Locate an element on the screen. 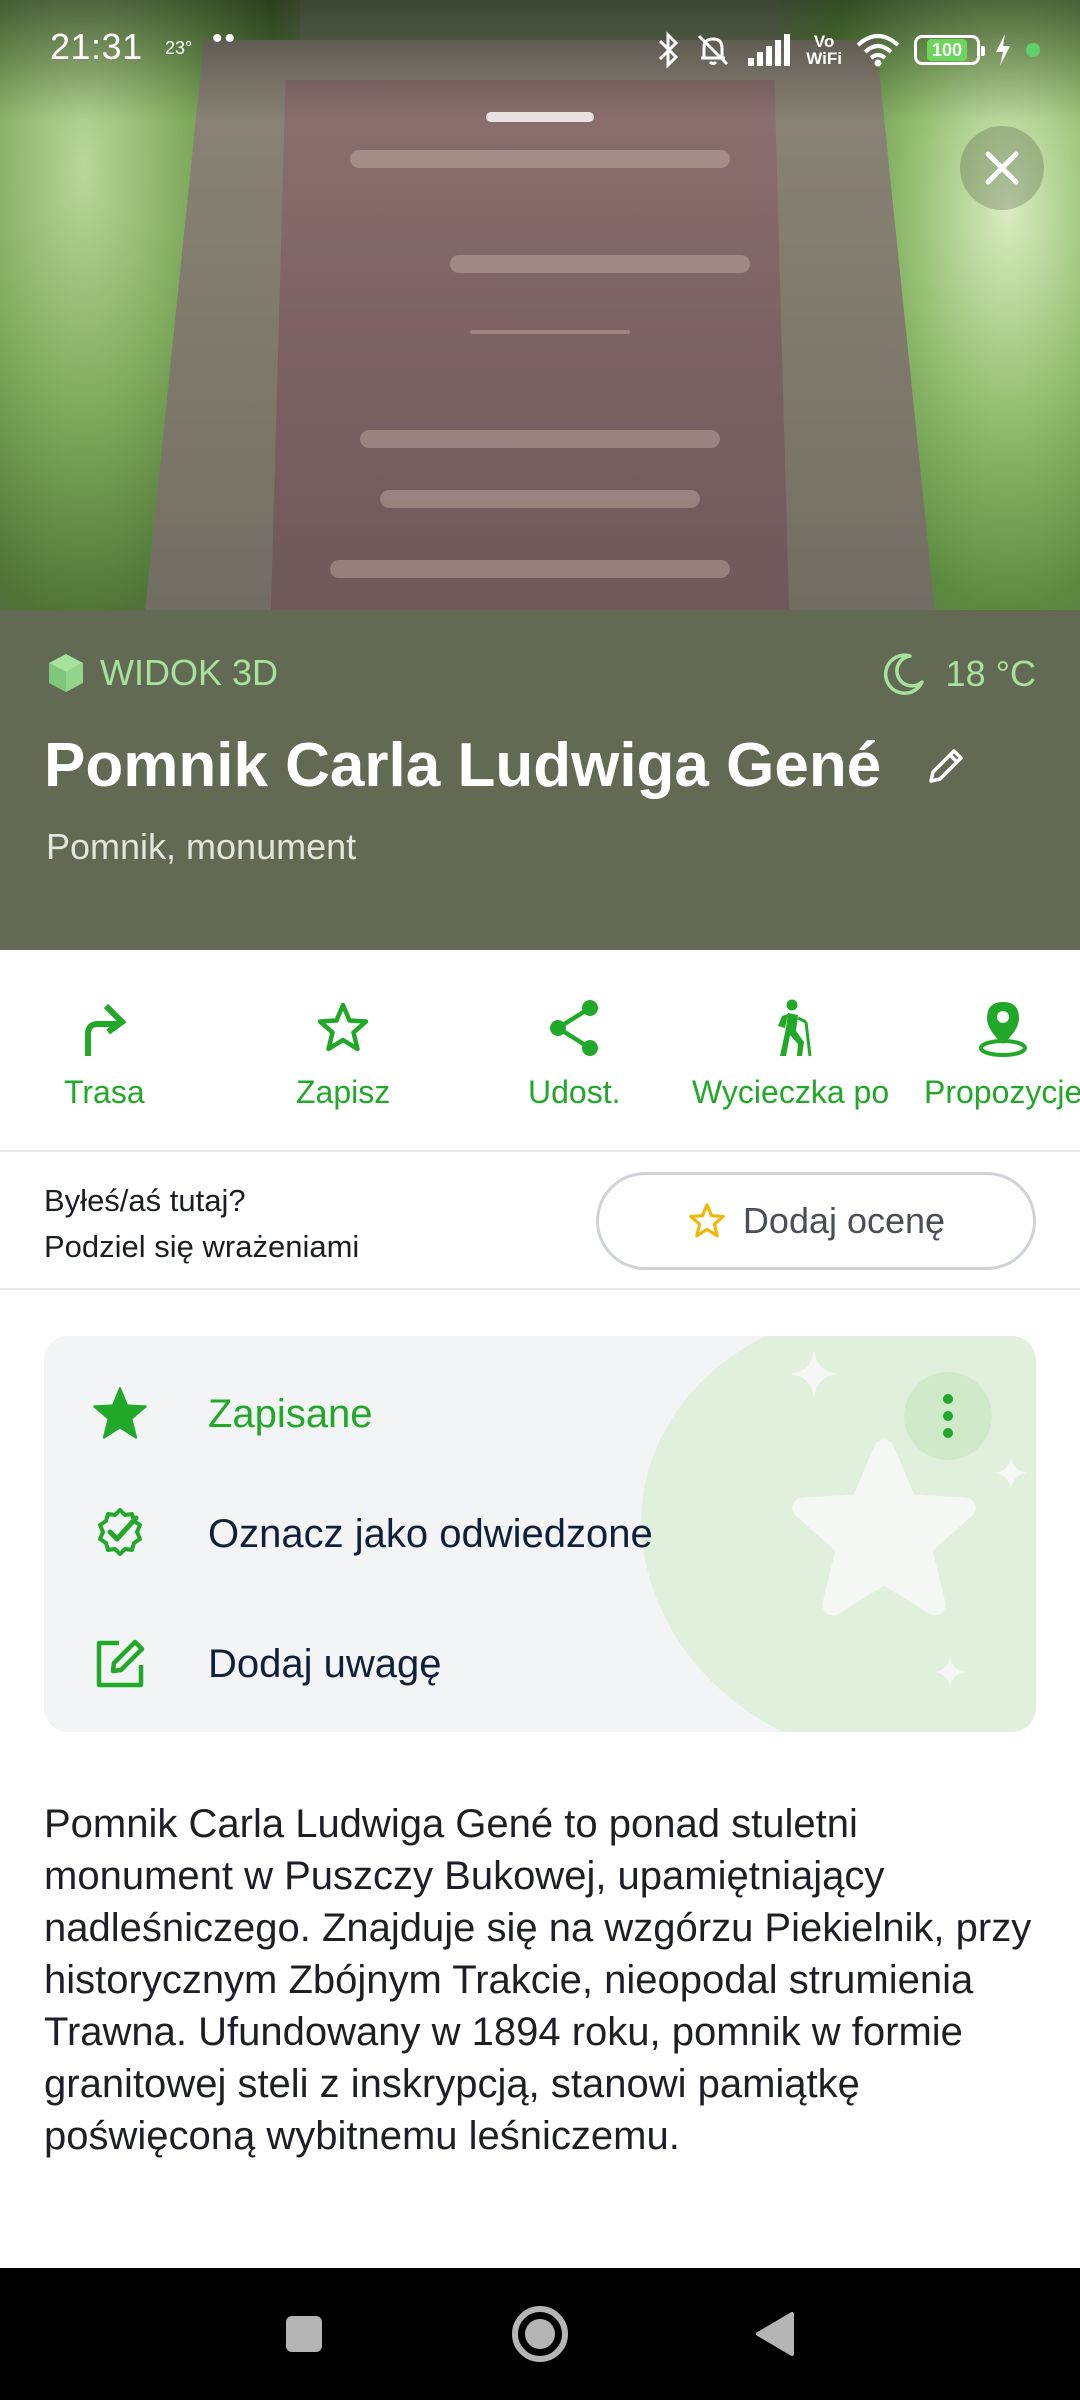  add-rating-button: Dodaj ocenę is located at coordinates (816, 1221).